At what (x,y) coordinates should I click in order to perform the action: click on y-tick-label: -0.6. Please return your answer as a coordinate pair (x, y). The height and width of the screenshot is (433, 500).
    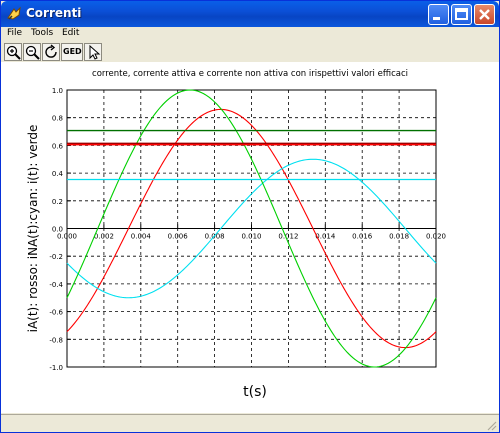
    Looking at the image, I should click on (56, 313).